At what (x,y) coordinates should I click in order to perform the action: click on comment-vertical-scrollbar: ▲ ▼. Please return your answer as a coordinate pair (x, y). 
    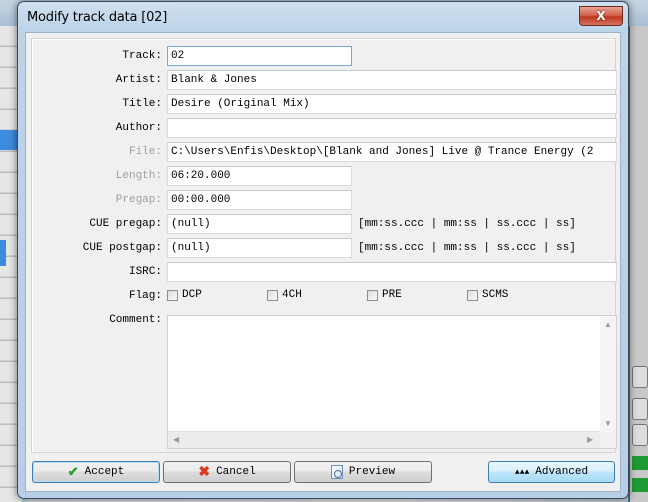
    Looking at the image, I should click on (608, 374).